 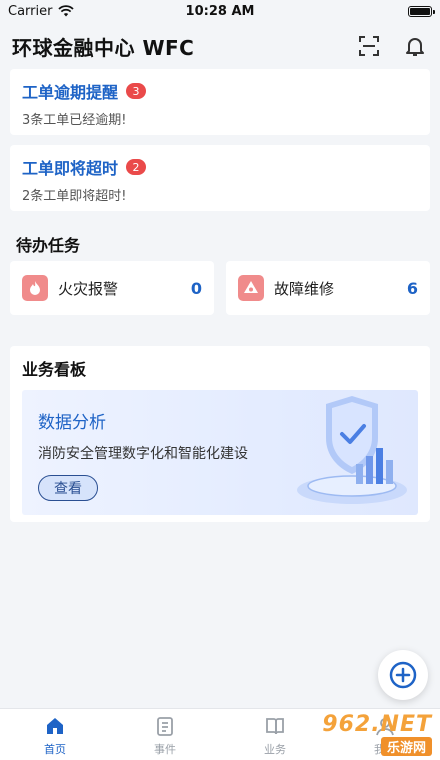 I want to click on scan-button, so click(x=369, y=46).